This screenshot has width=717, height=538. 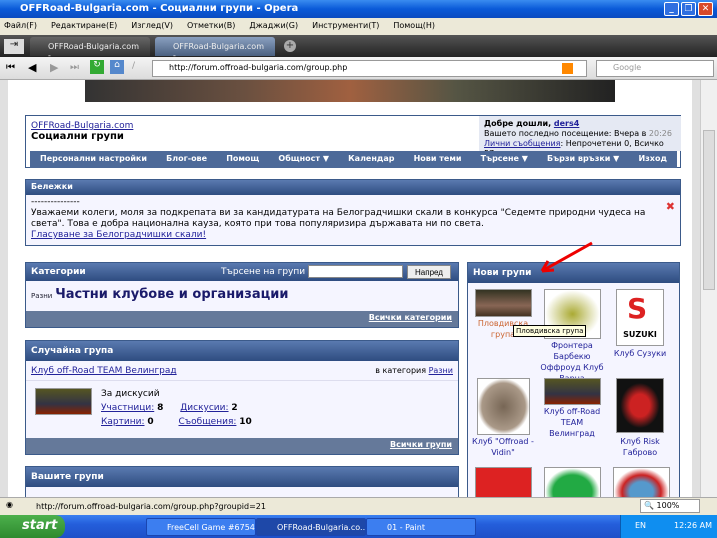 What do you see at coordinates (77, 136) in the screenshot?
I see `page-title: Социални групи` at bounding box center [77, 136].